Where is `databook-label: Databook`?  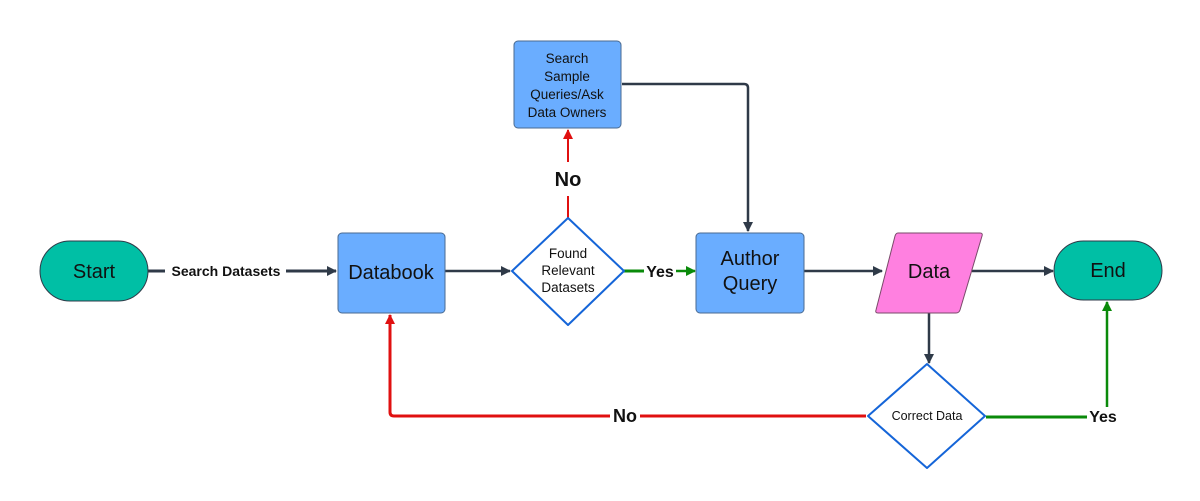 databook-label: Databook is located at coordinates (391, 273).